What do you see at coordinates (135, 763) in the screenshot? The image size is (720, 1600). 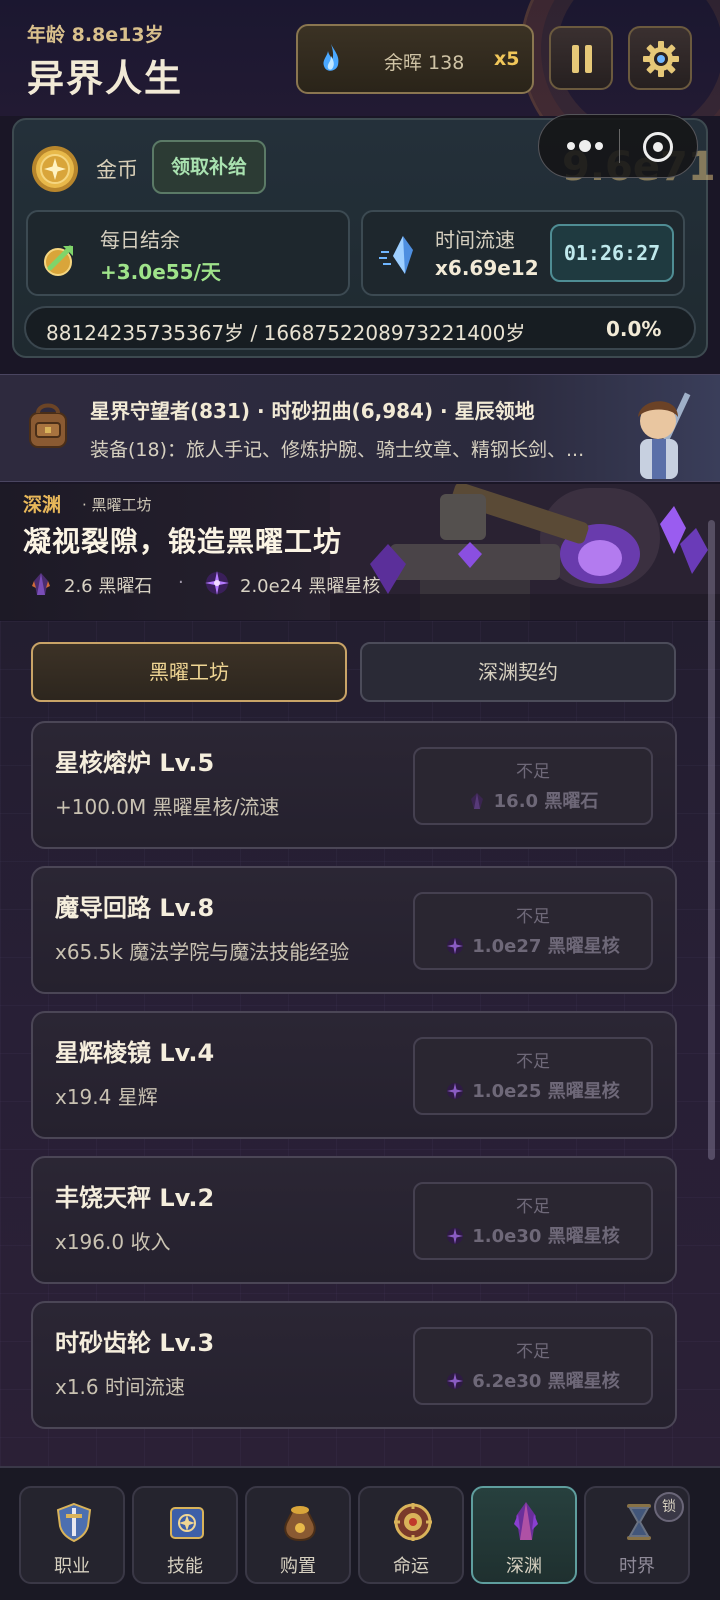 I see `upgrade-name: 星核熔炉 Lv.5` at bounding box center [135, 763].